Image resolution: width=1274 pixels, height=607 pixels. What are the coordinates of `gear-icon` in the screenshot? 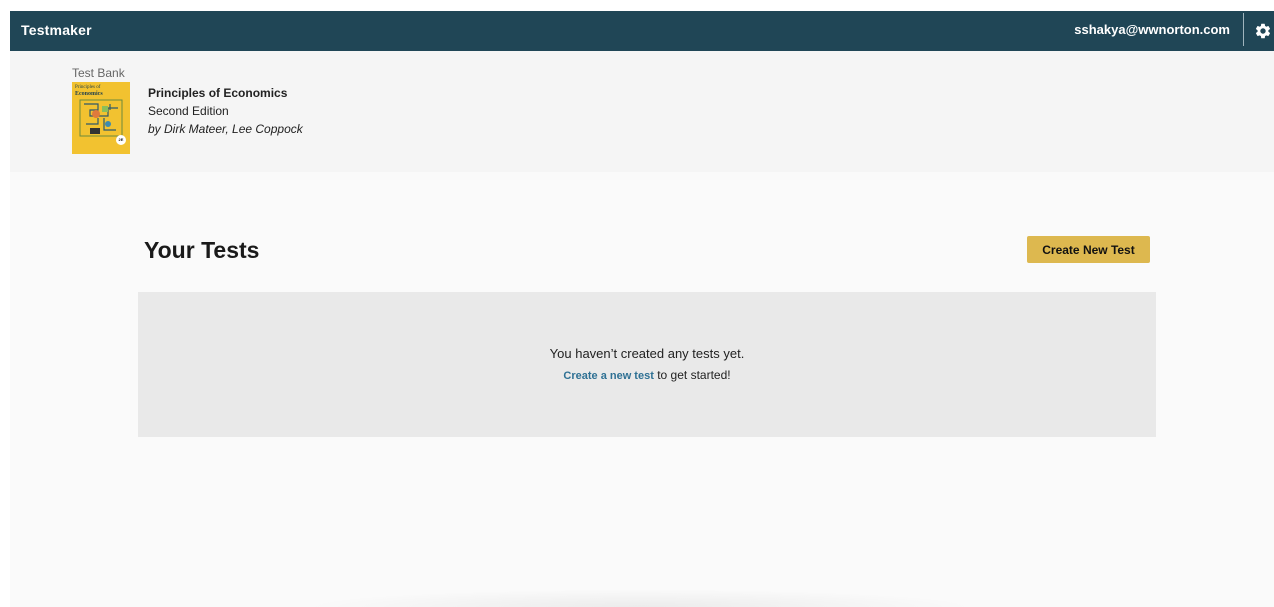 It's located at (1263, 31).